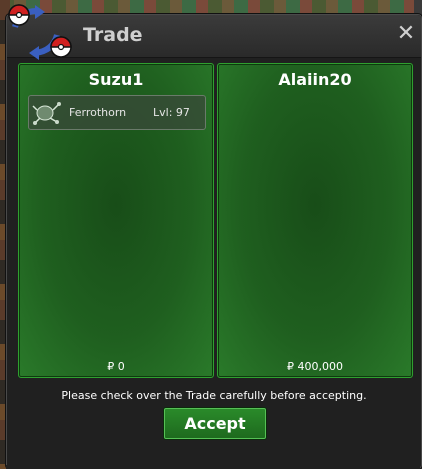  Describe the element at coordinates (116, 366) in the screenshot. I see `money-offer-left: ₽ 0` at that location.